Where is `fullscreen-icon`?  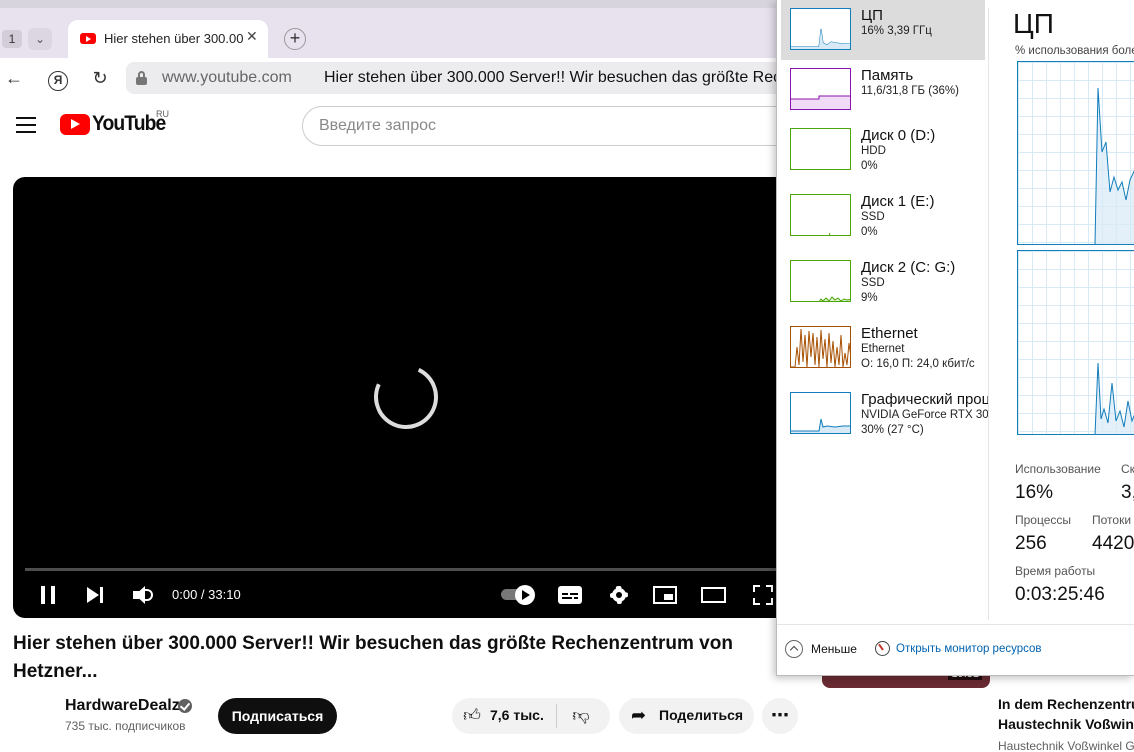 fullscreen-icon is located at coordinates (763, 595).